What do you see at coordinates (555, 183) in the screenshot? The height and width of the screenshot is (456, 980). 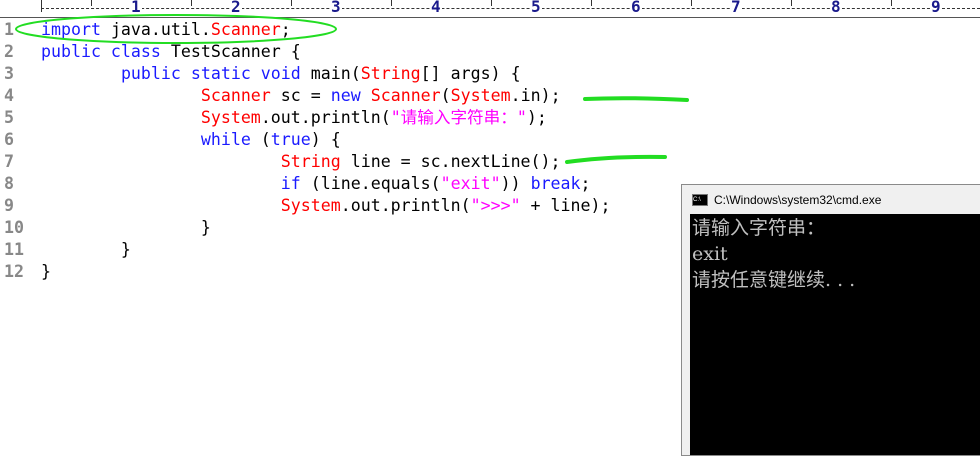 I see `code-token: break` at bounding box center [555, 183].